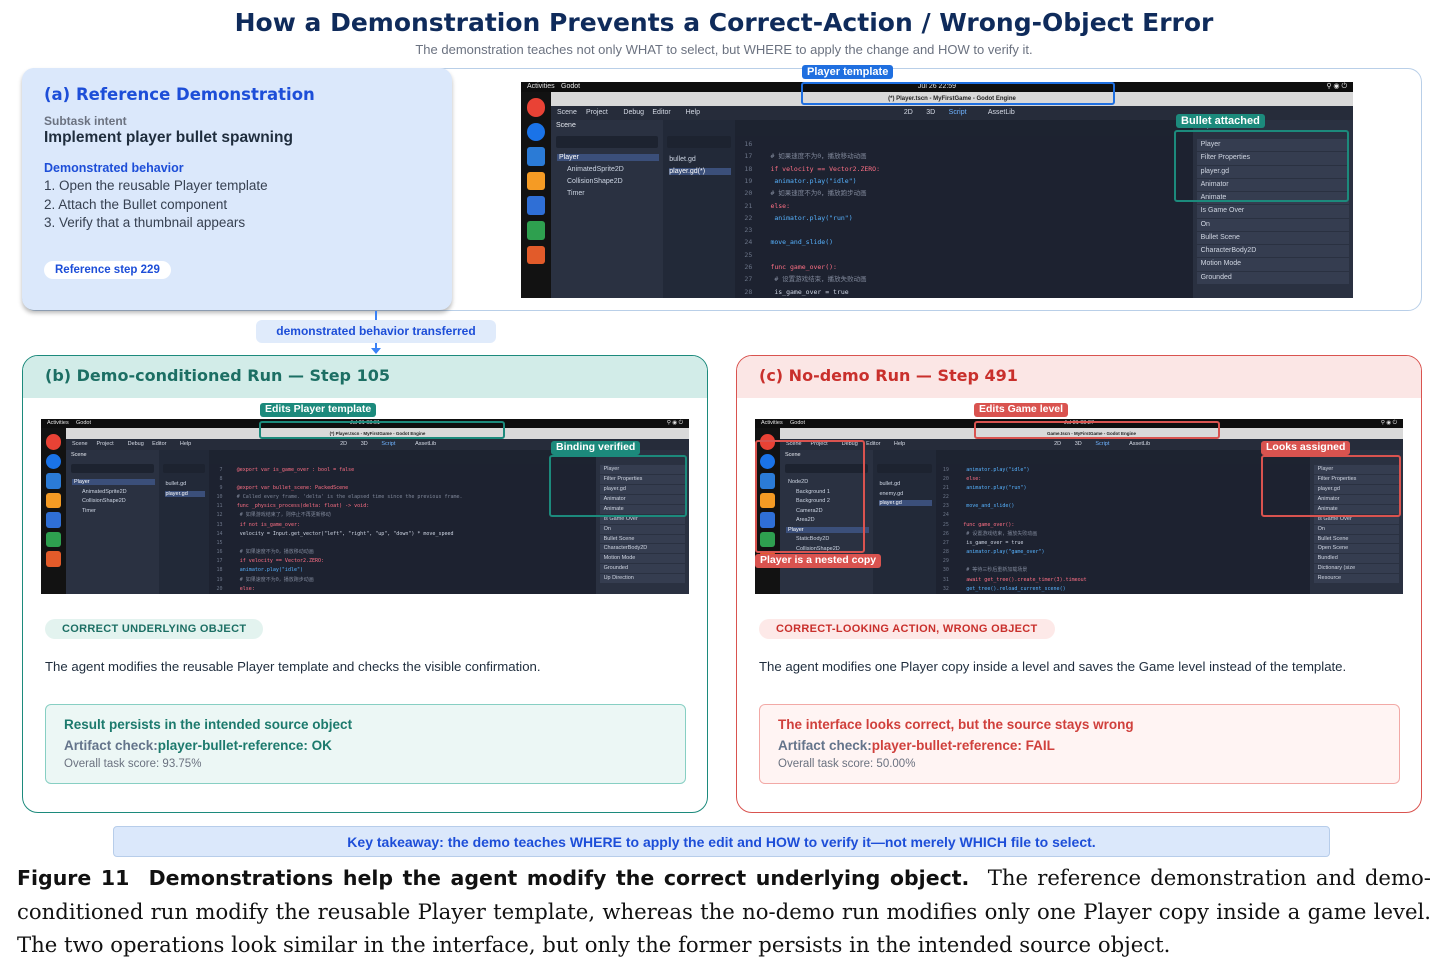  Describe the element at coordinates (1356, 549) in the screenshot. I see `inspector-property: Open Scene` at that location.